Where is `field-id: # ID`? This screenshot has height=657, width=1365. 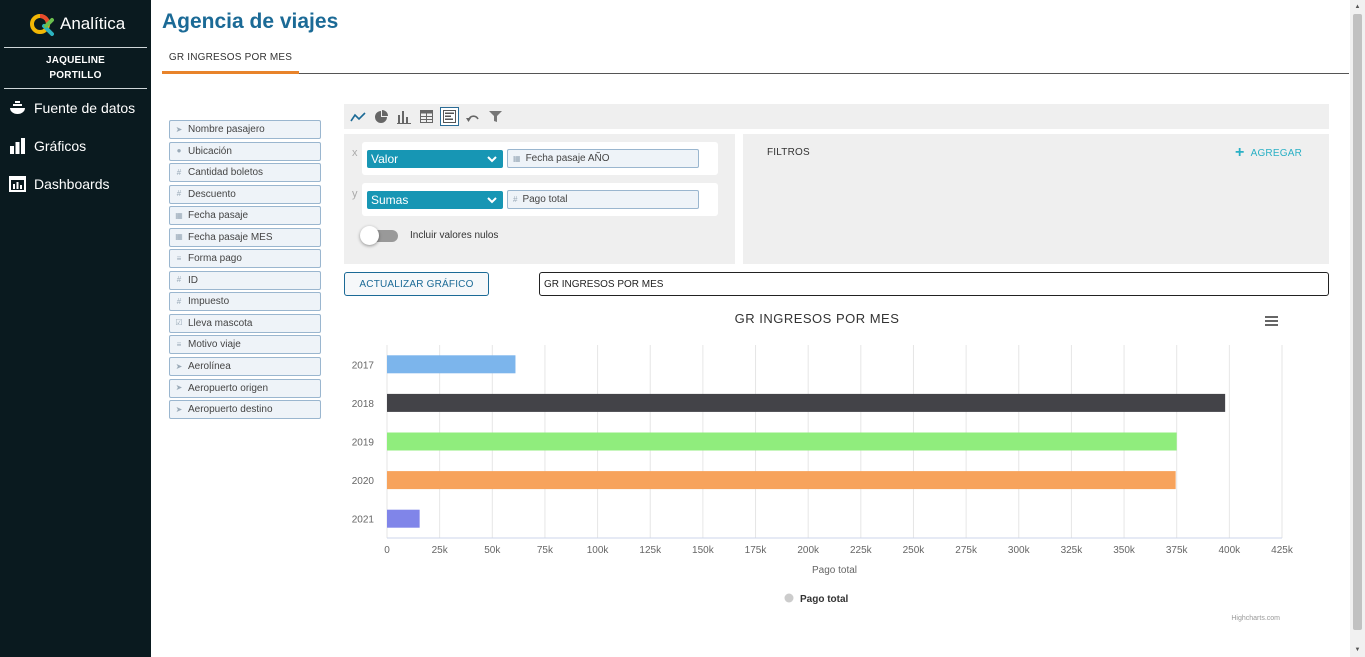 field-id: # ID is located at coordinates (245, 280).